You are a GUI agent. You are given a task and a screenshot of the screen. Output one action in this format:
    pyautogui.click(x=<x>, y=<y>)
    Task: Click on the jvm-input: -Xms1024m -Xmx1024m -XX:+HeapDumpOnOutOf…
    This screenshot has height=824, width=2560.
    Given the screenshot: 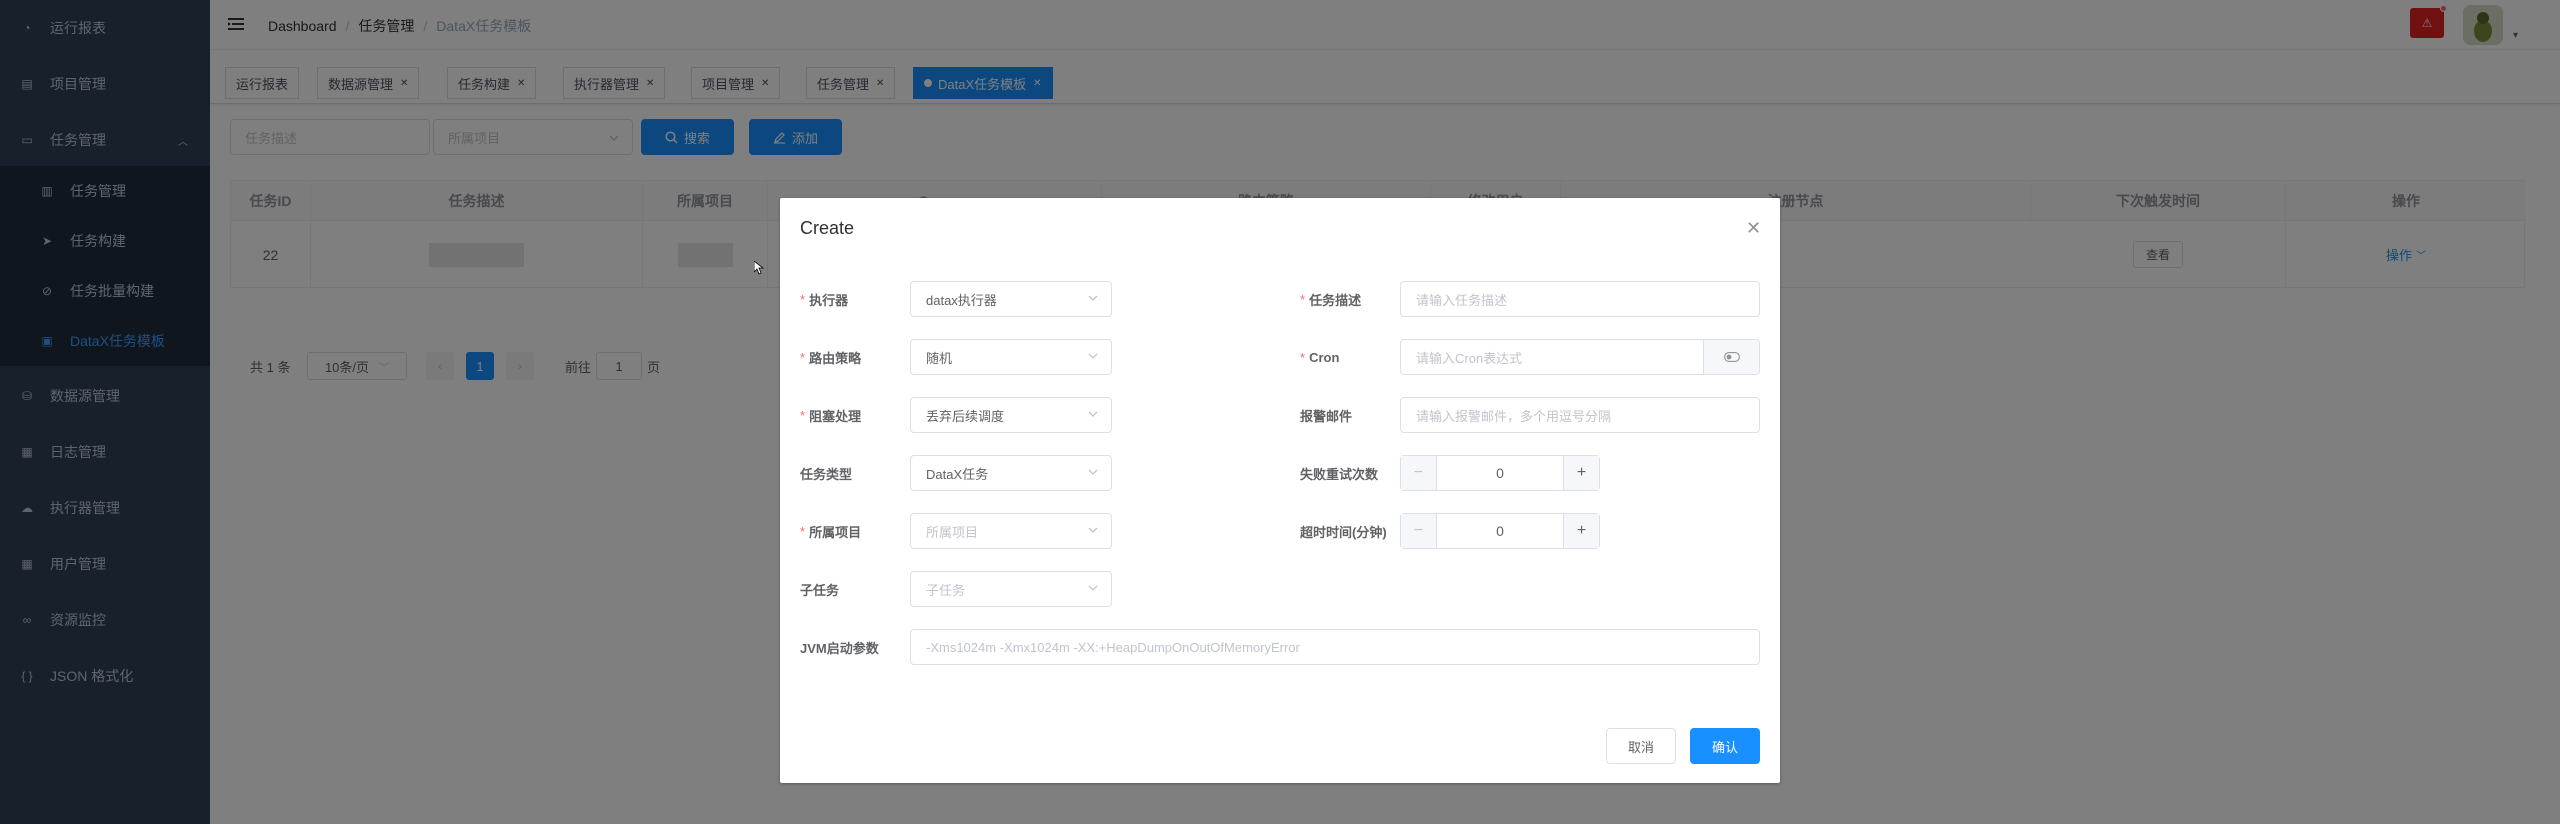 What is the action you would take?
    pyautogui.click(x=1335, y=647)
    